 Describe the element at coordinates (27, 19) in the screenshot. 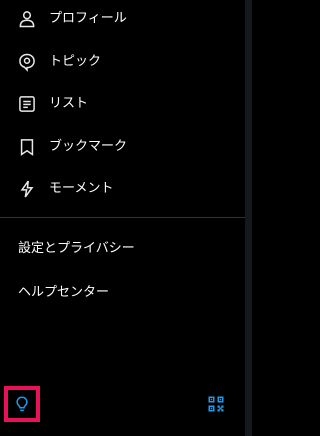

I see `person-icon` at that location.